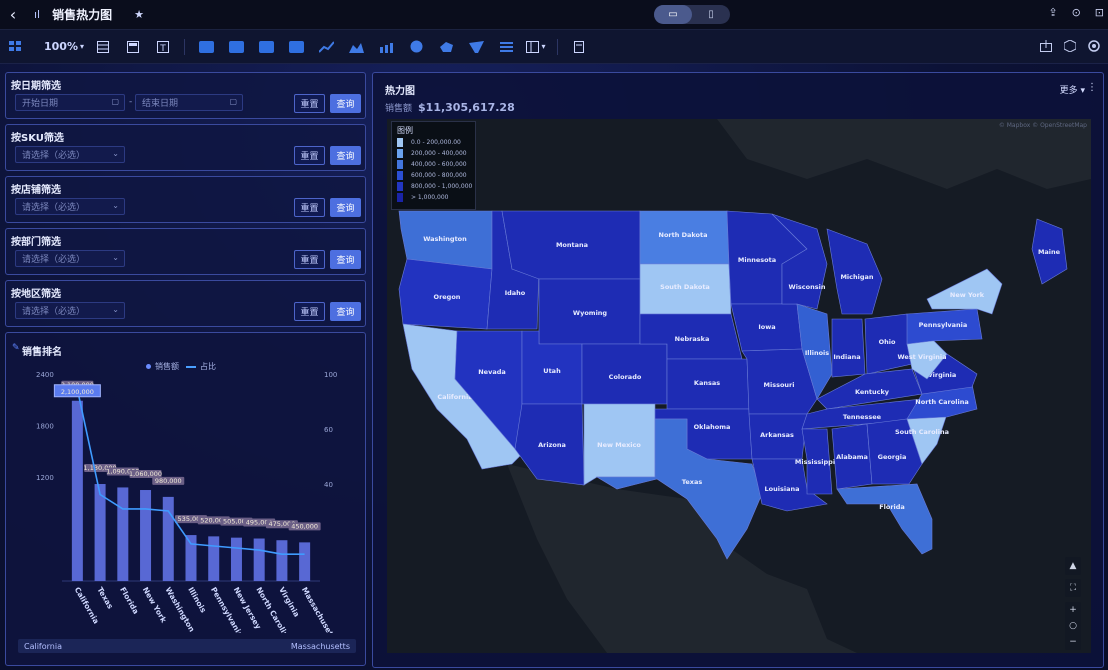  What do you see at coordinates (430, 197) in the screenshot?
I see `legend-label: > 1,000,000` at bounding box center [430, 197].